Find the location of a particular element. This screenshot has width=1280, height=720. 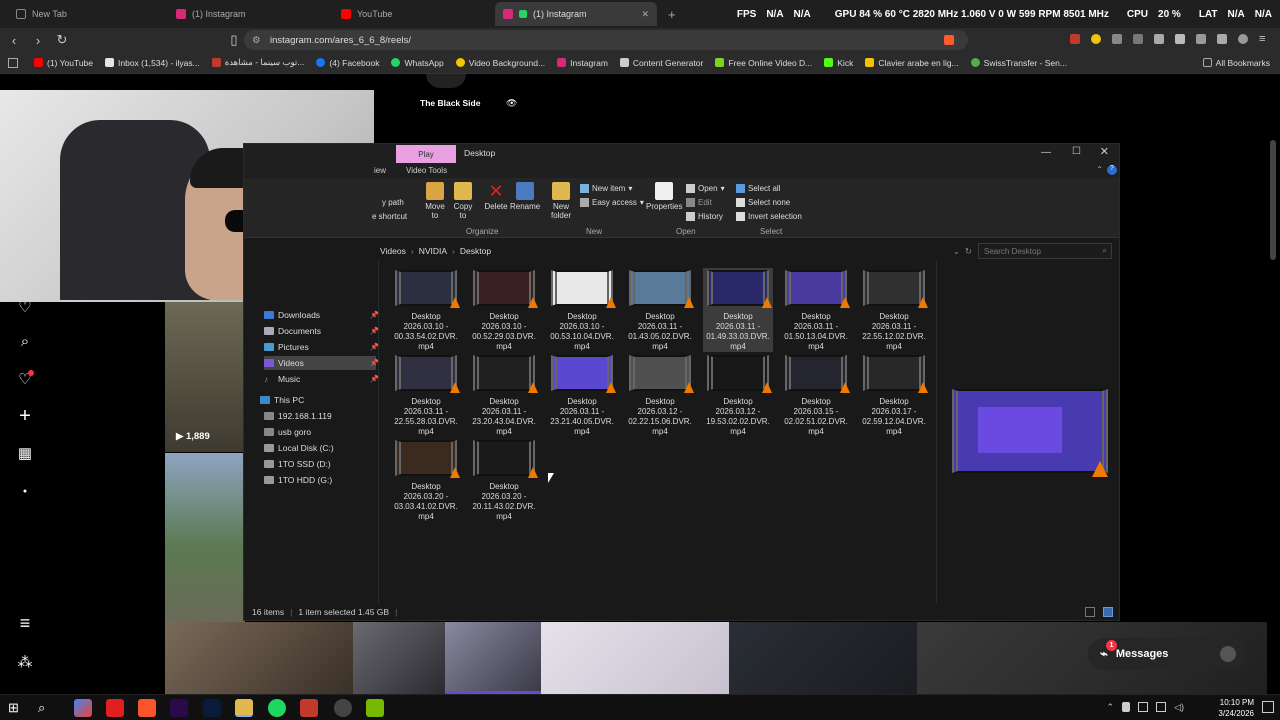

dashboard-icon: ▦ is located at coordinates (25, 453).